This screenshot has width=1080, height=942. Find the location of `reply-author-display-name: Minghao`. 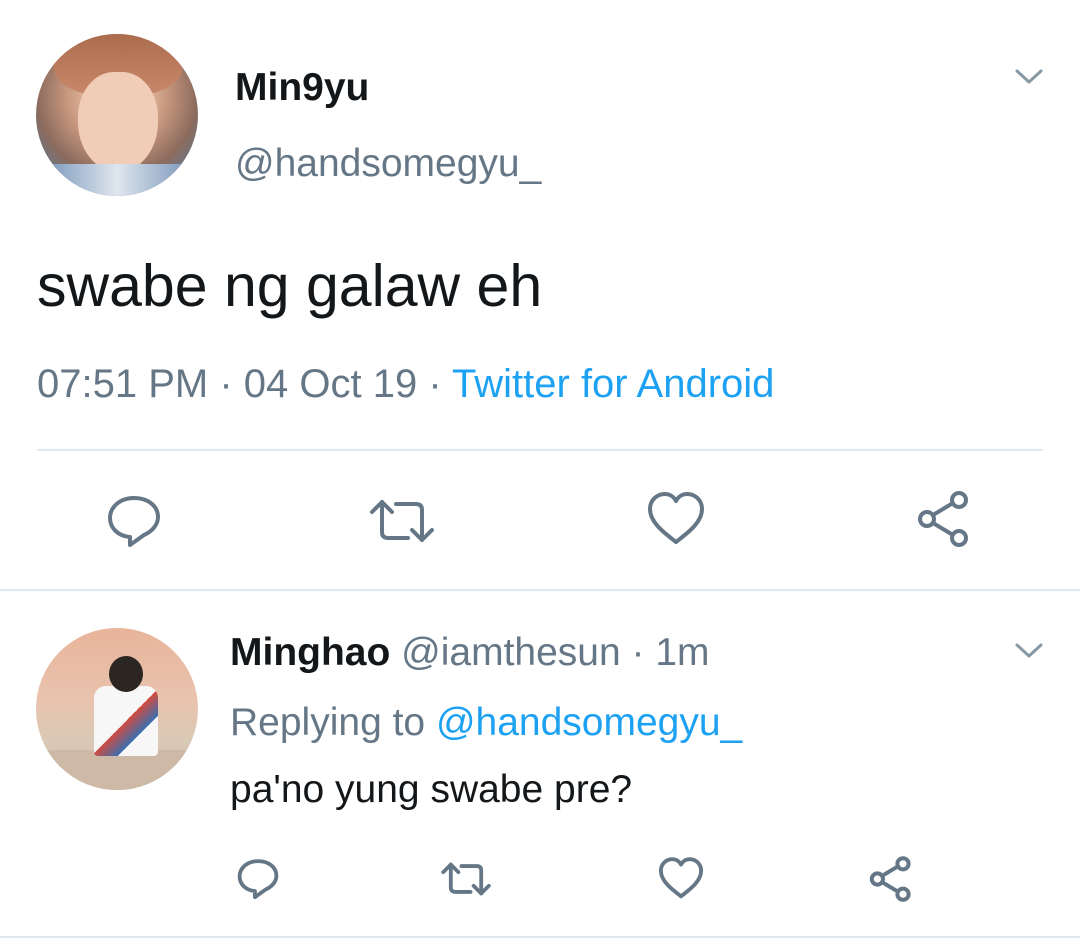

reply-author-display-name: Minghao is located at coordinates (310, 652).